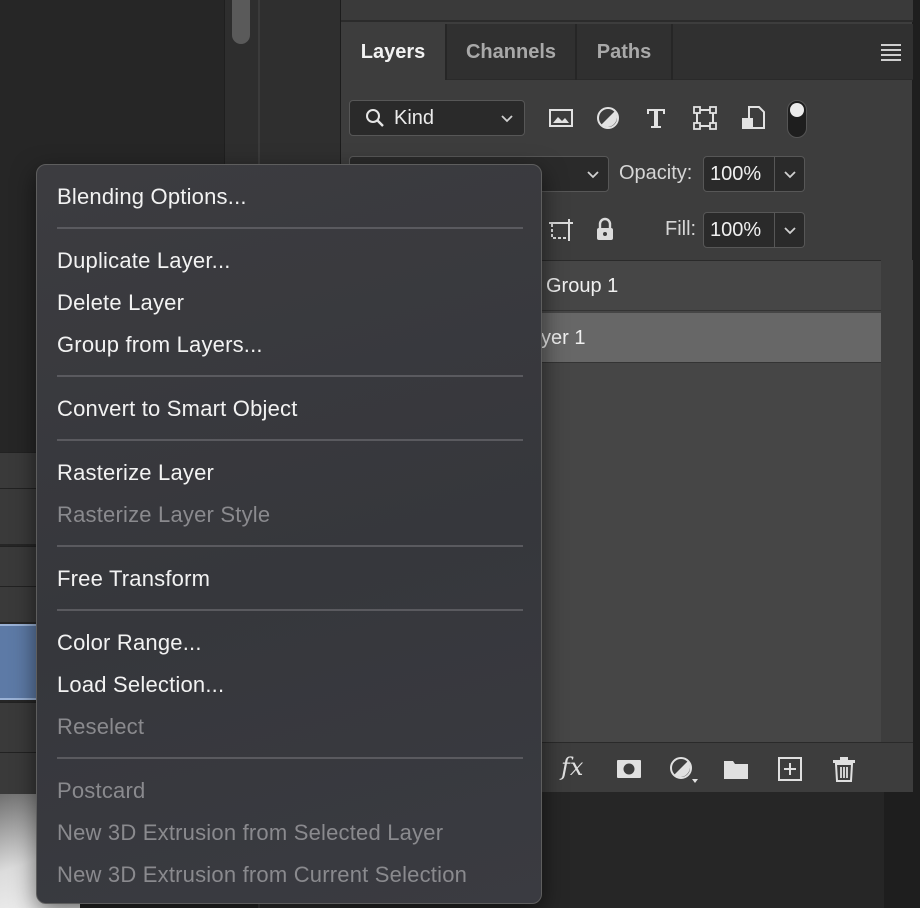 Image resolution: width=920 pixels, height=908 pixels. I want to click on folder-icon, so click(736, 769).